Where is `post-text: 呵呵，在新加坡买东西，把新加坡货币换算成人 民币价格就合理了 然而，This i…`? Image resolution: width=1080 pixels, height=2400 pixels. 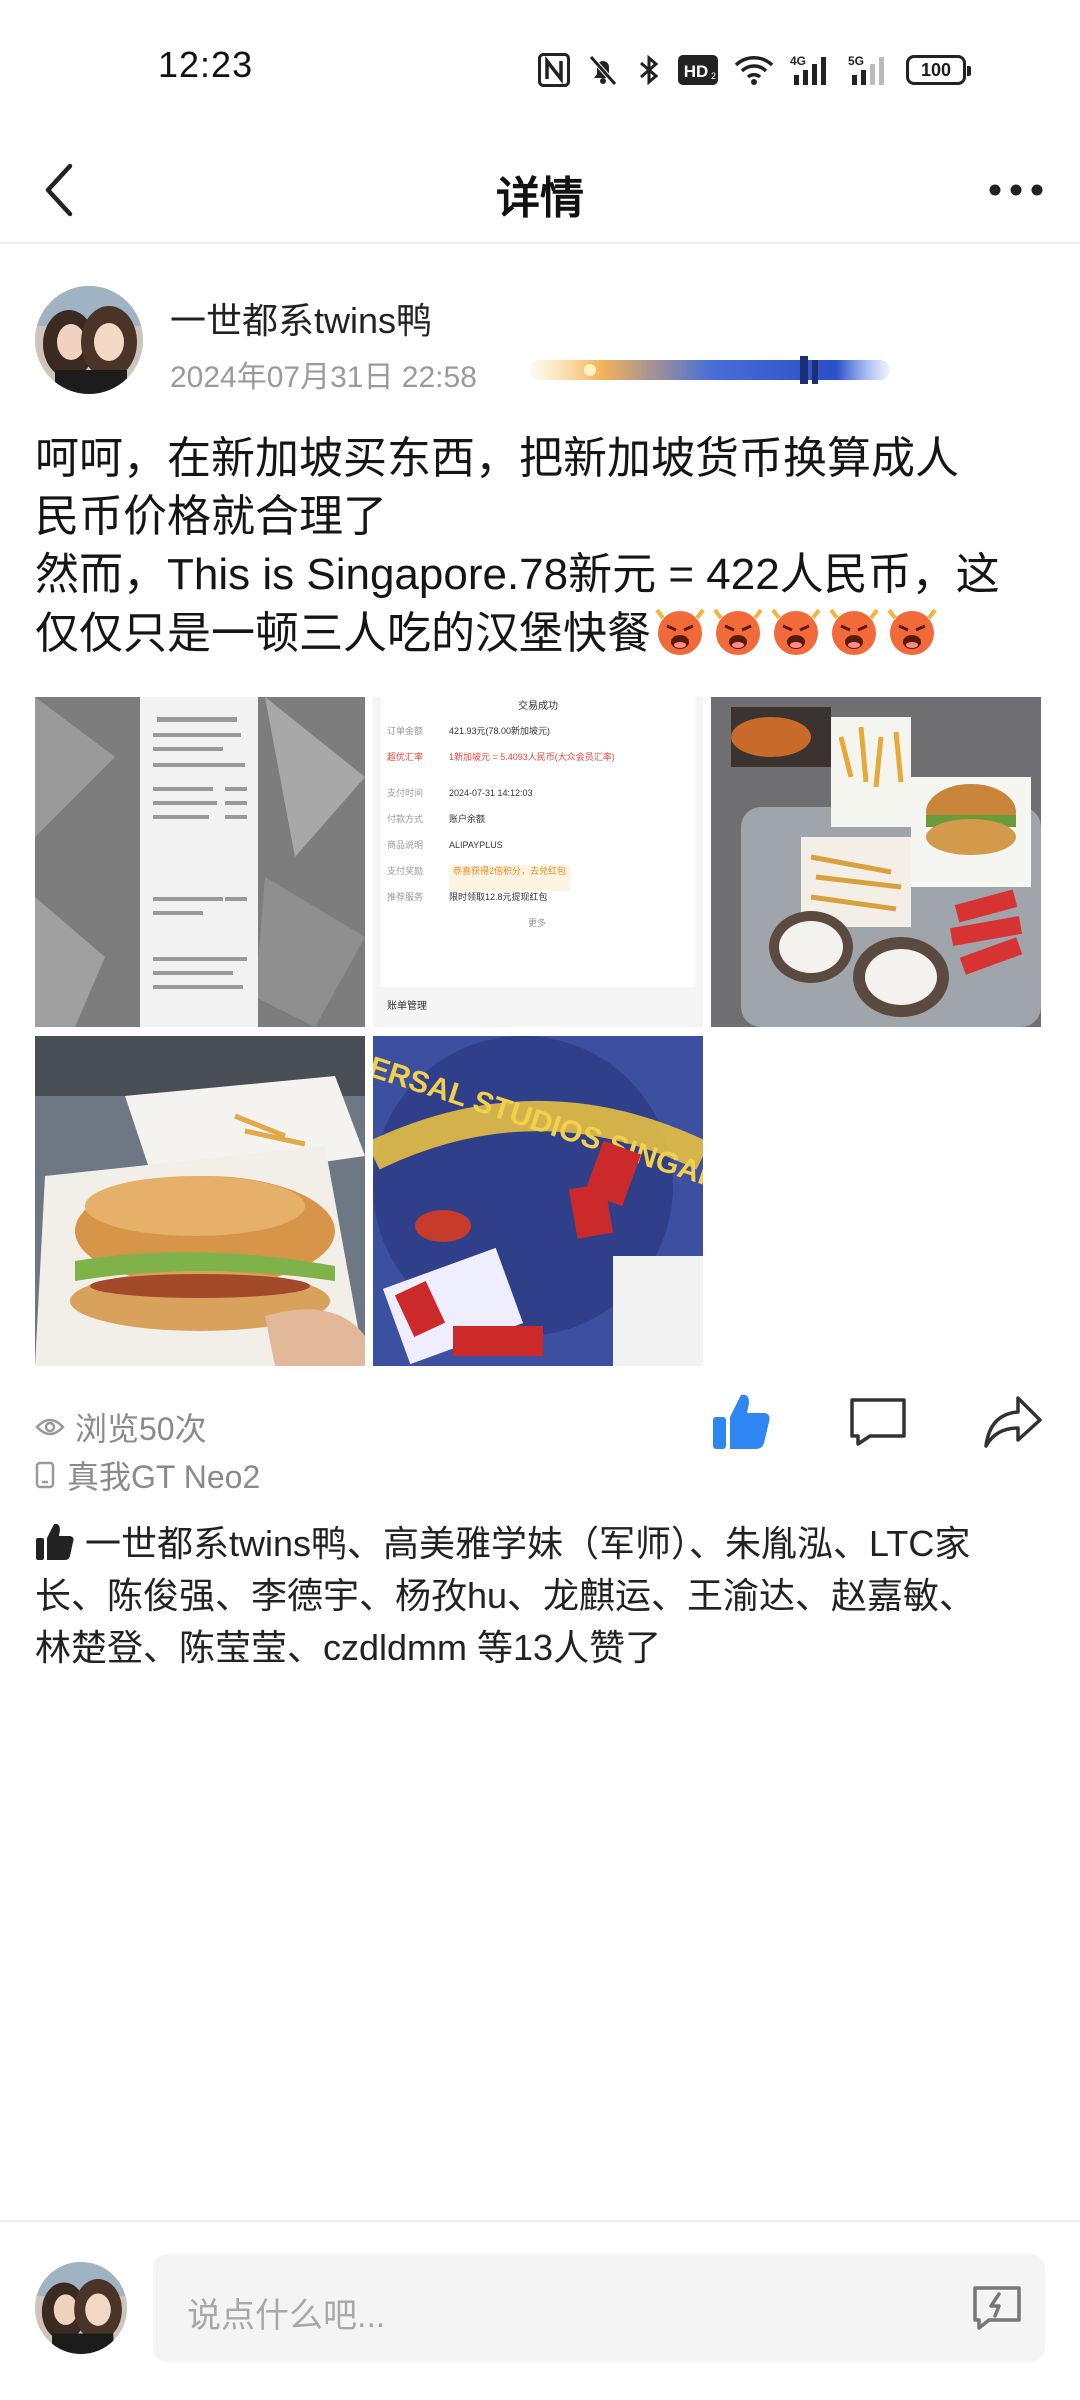
post-text: 呵呵，在新加坡买东西，把新加坡货币换算成人 民币价格就合理了 然而，This i… is located at coordinates (545, 546).